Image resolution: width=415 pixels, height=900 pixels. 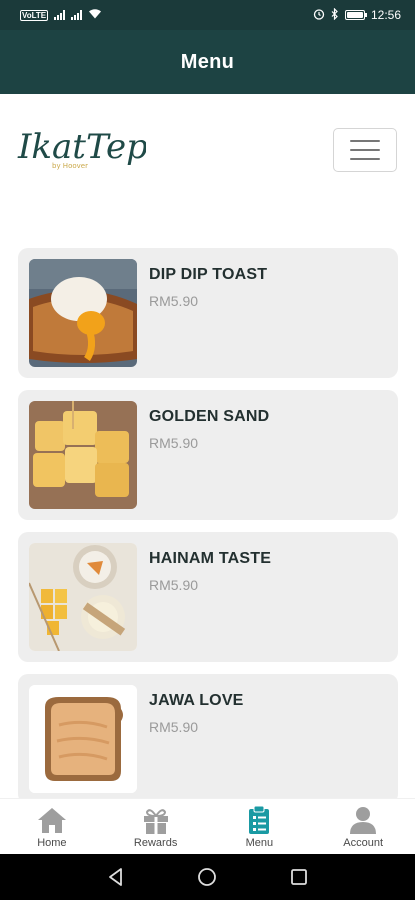 I want to click on nav-rewards: Rewards, so click(x=156, y=826).